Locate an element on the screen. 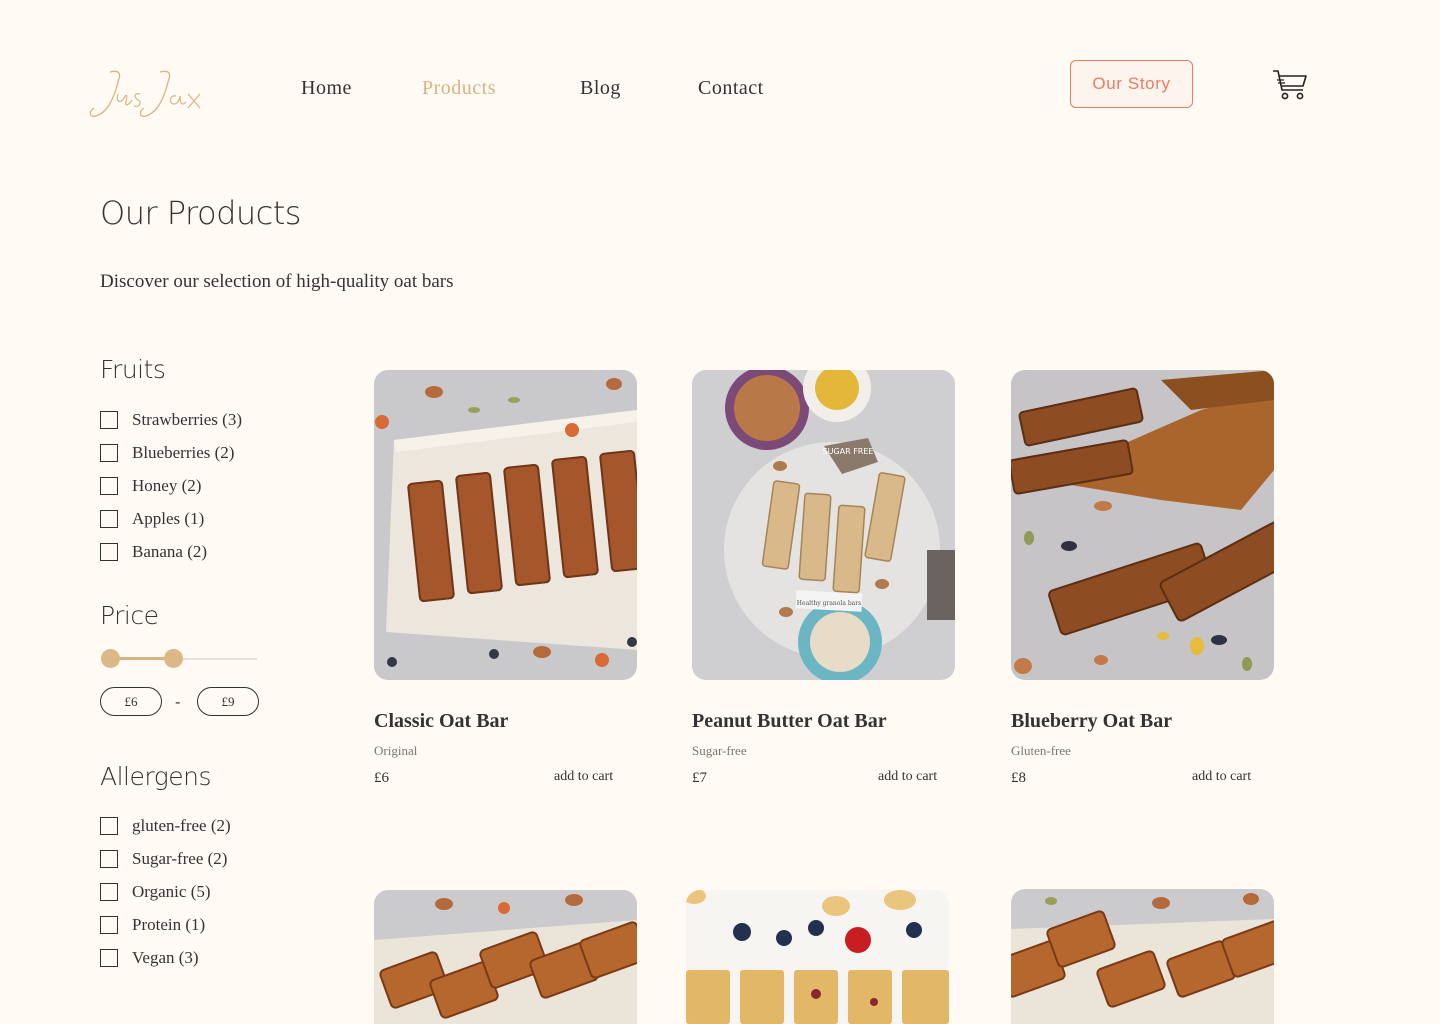 The image size is (1440, 1024). allergen-option-label: Sugar-free (2) is located at coordinates (180, 858).